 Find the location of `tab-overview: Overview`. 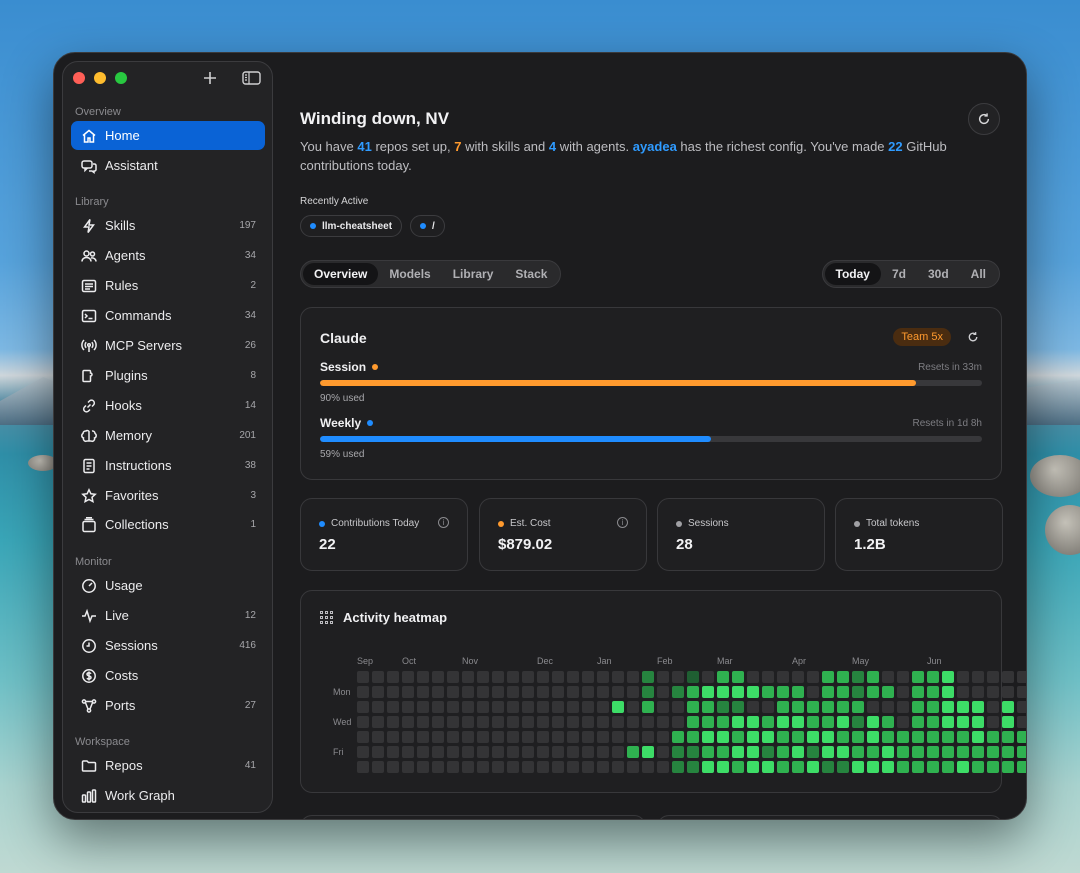

tab-overview: Overview is located at coordinates (341, 274).